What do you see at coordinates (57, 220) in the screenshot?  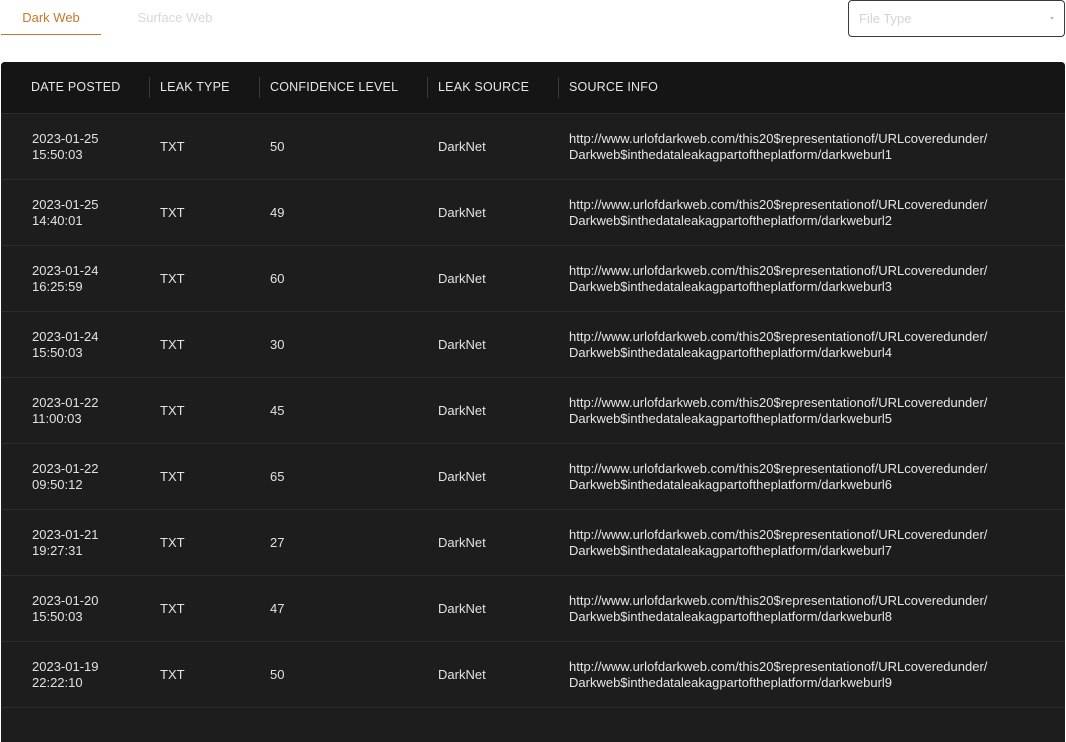 I see `time-value: 14:40:01` at bounding box center [57, 220].